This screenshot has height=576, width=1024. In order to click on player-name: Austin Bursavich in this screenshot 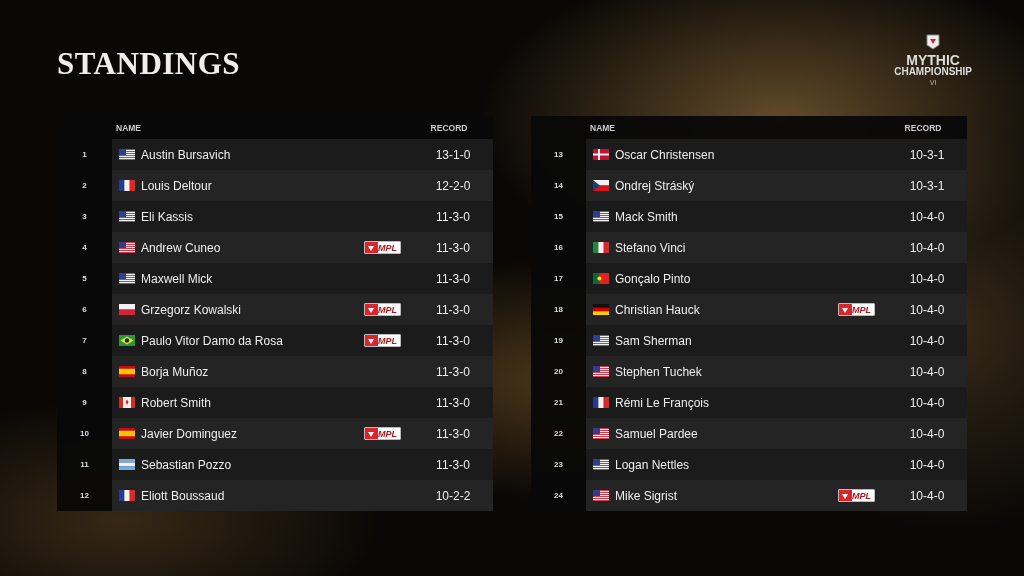, I will do `click(186, 154)`.